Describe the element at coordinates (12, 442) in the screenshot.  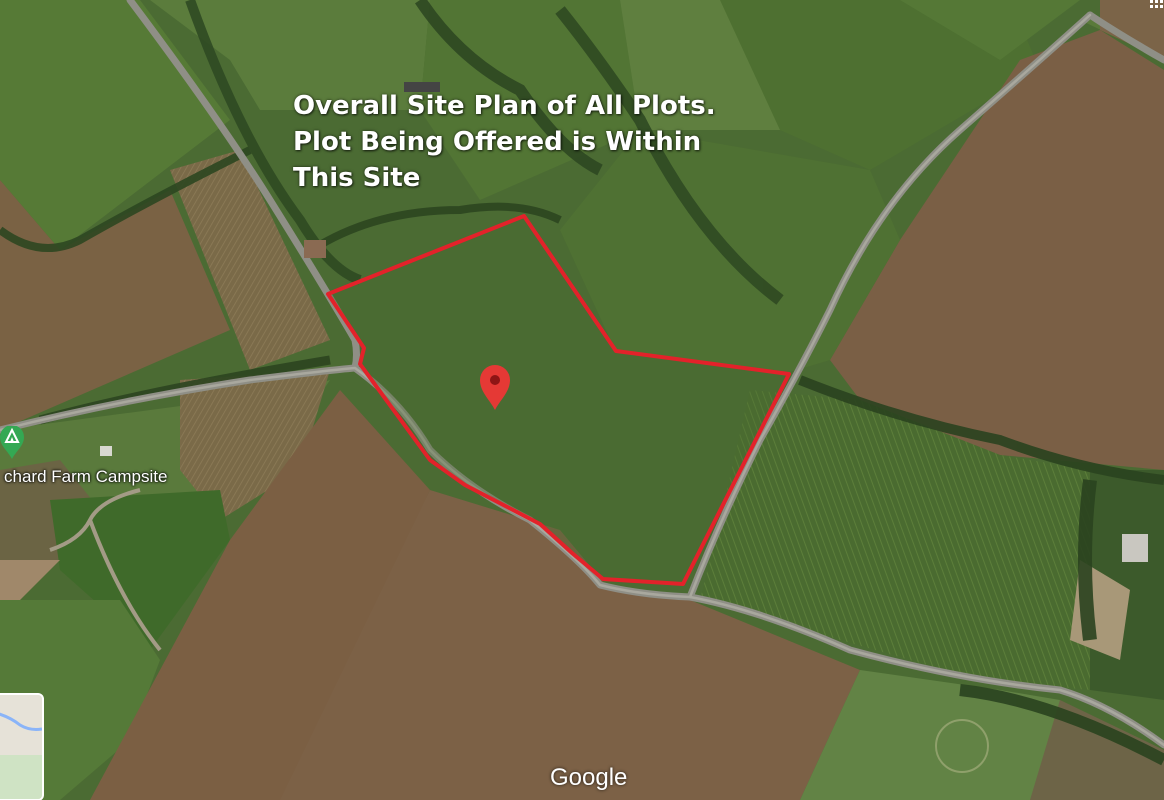
I see `campsite-icon` at that location.